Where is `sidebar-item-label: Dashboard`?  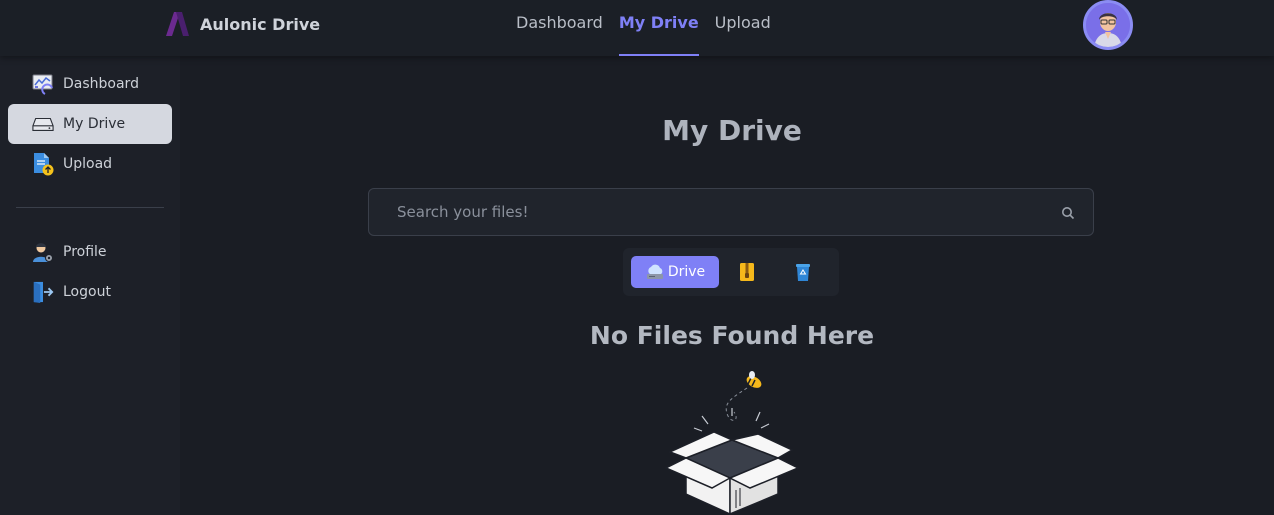
sidebar-item-label: Dashboard is located at coordinates (101, 84).